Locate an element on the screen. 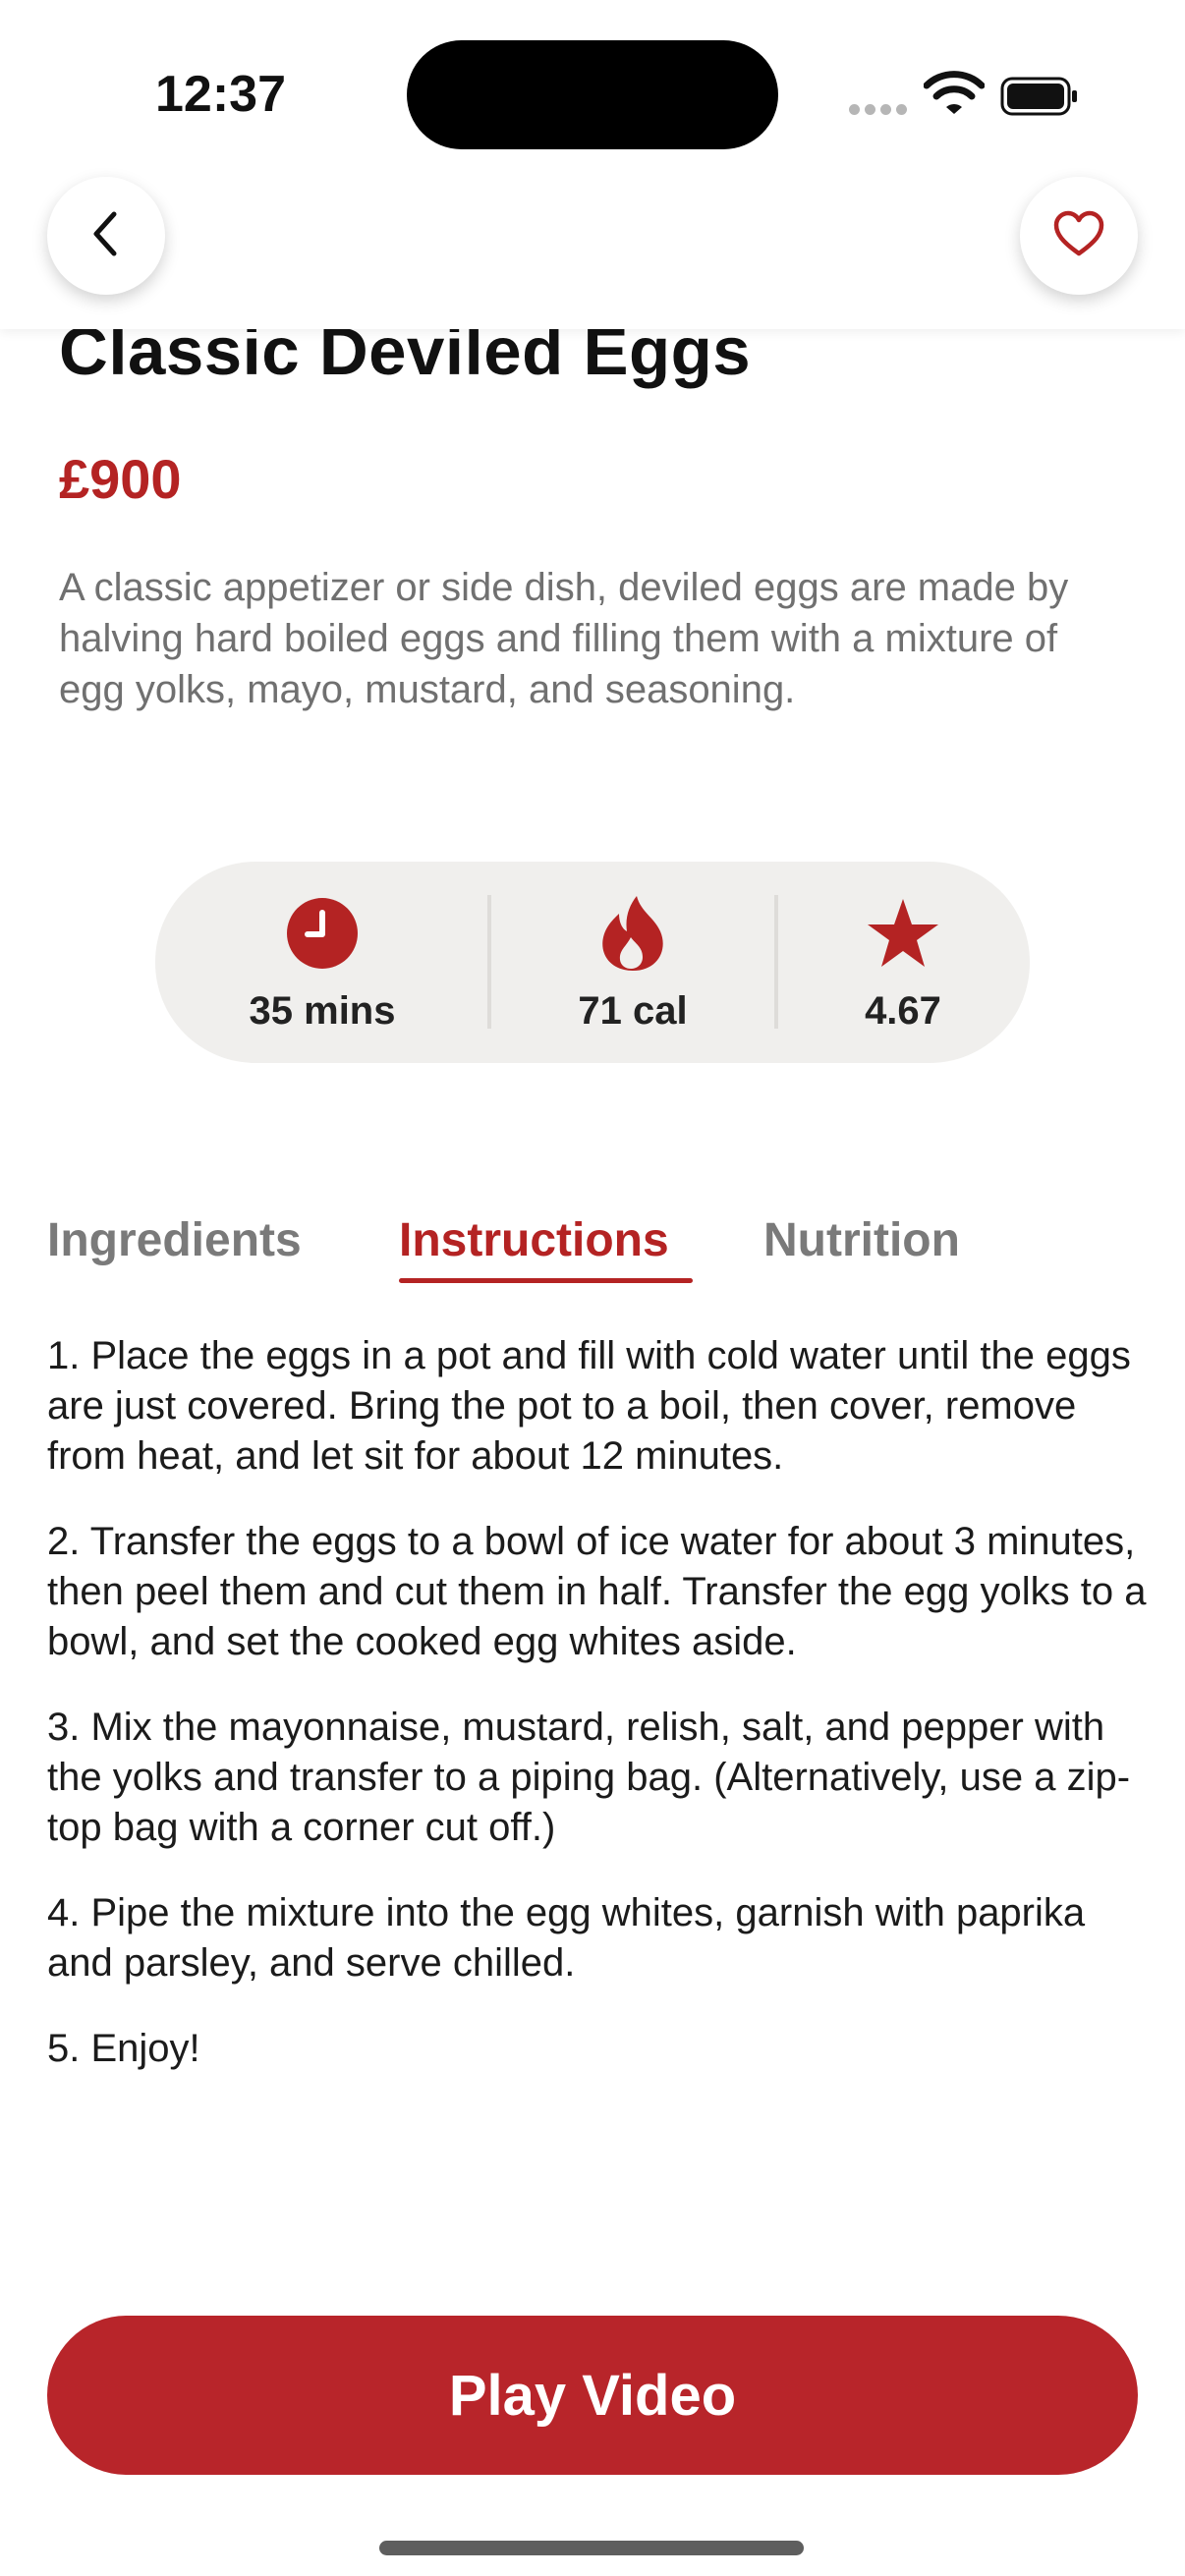 The width and height of the screenshot is (1185, 2576). favorite-button is located at coordinates (1079, 236).